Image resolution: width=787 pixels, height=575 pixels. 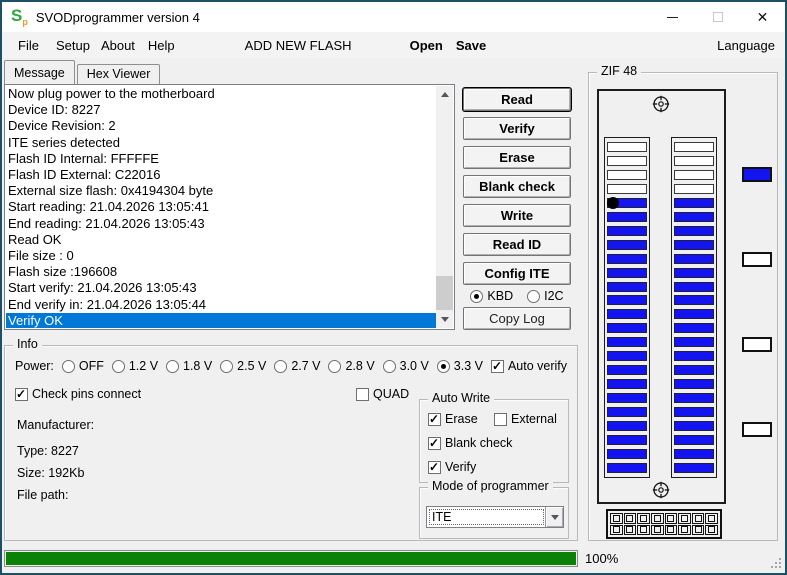 What do you see at coordinates (298, 45) in the screenshot?
I see `menu-add-new-flash: ADD NEW FLASH` at bounding box center [298, 45].